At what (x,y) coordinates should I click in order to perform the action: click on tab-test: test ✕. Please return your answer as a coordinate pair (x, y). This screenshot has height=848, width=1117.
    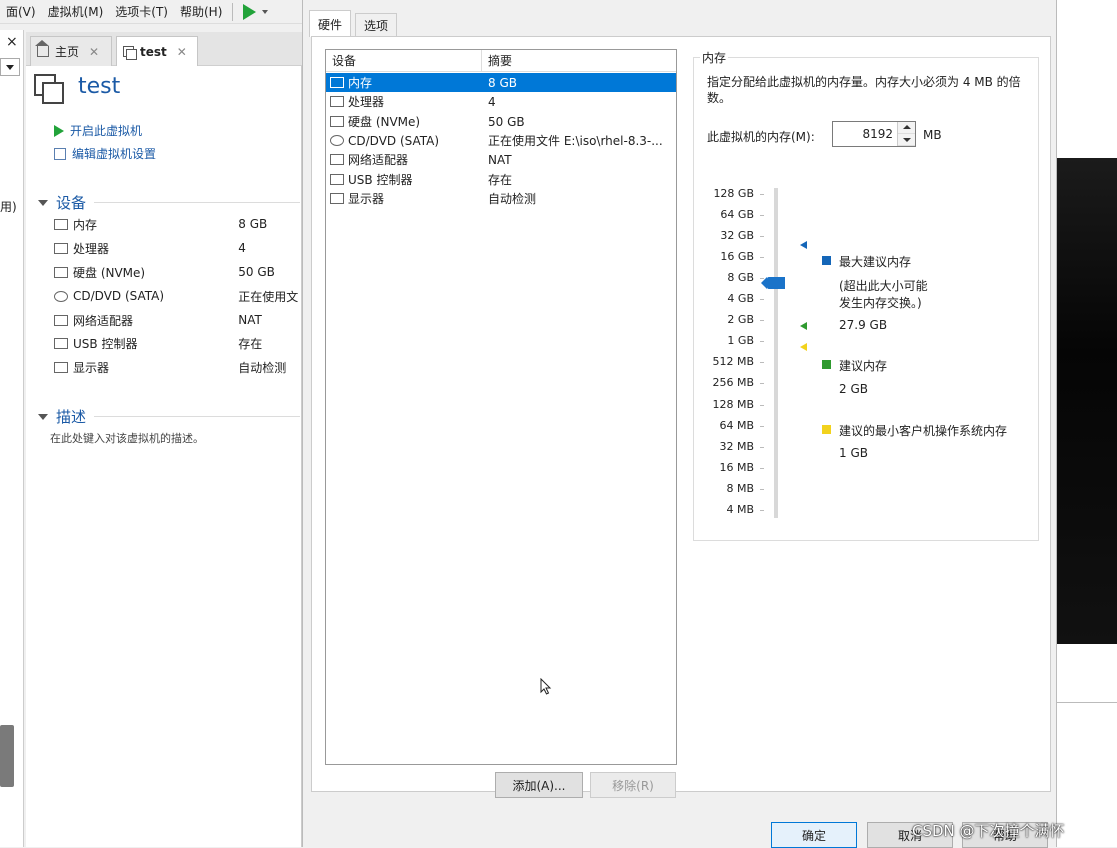
    Looking at the image, I should click on (157, 51).